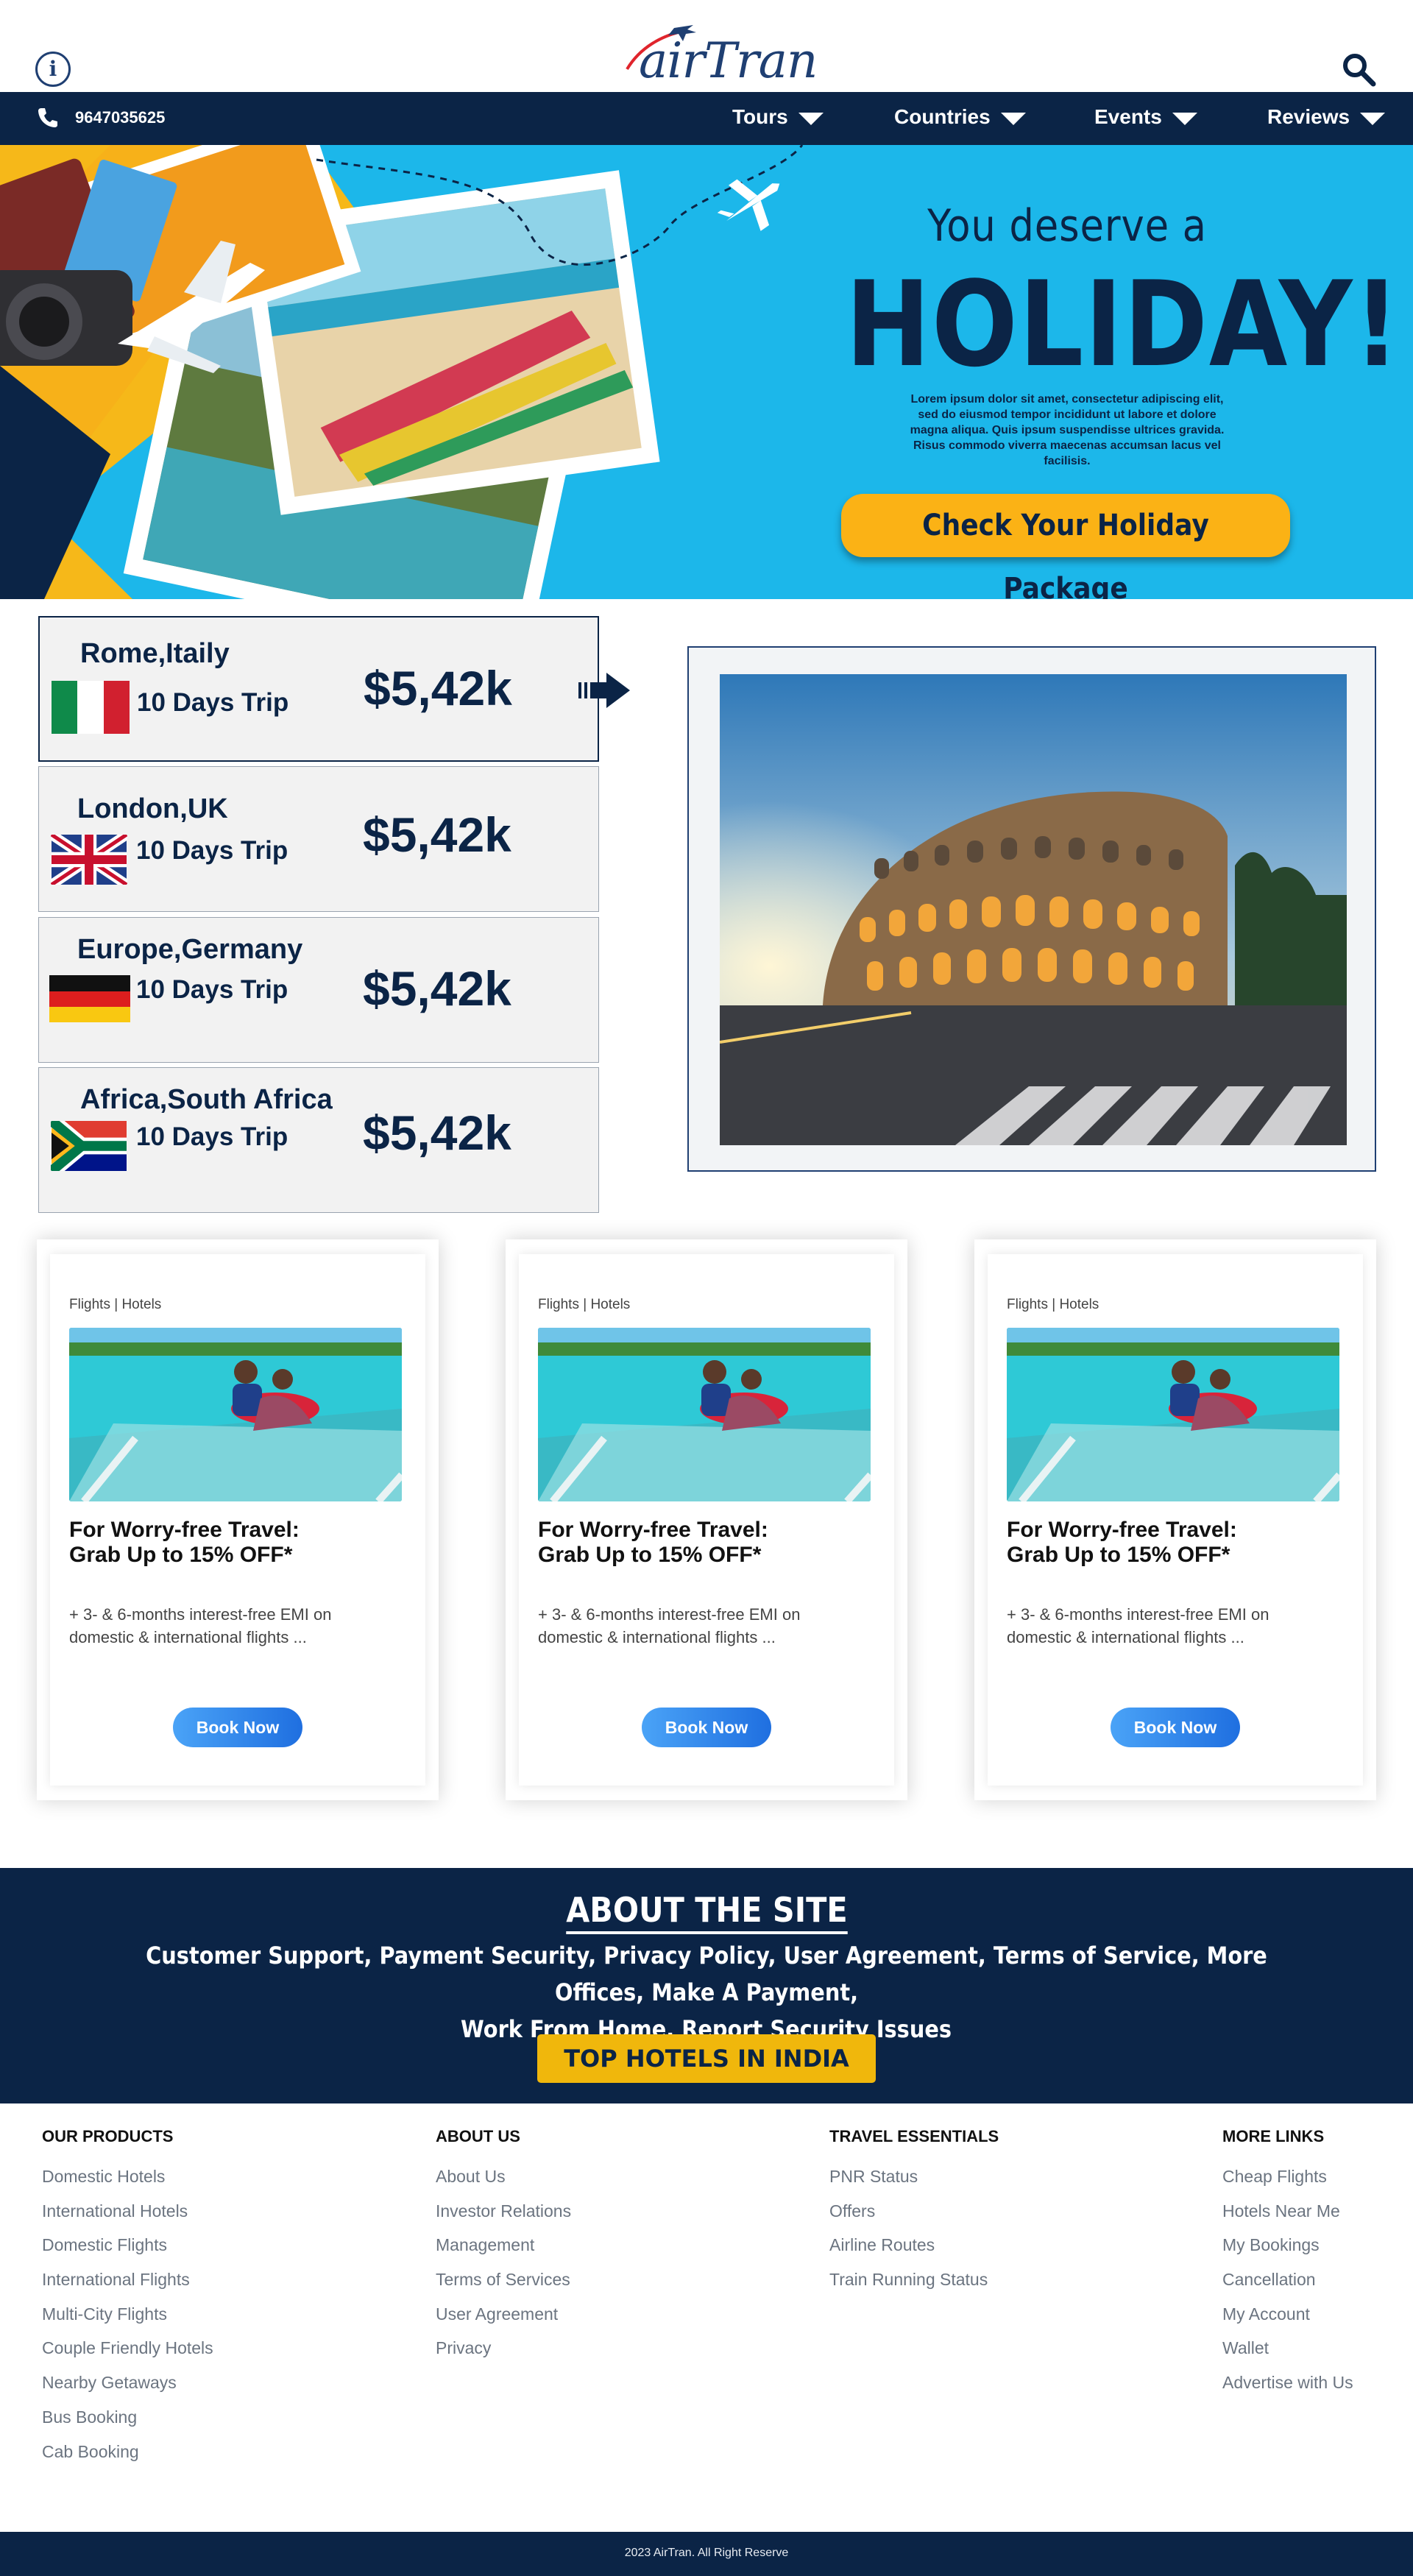 This screenshot has height=2576, width=1413. What do you see at coordinates (127, 2424) in the screenshot?
I see `footer-link: Bus Booking` at bounding box center [127, 2424].